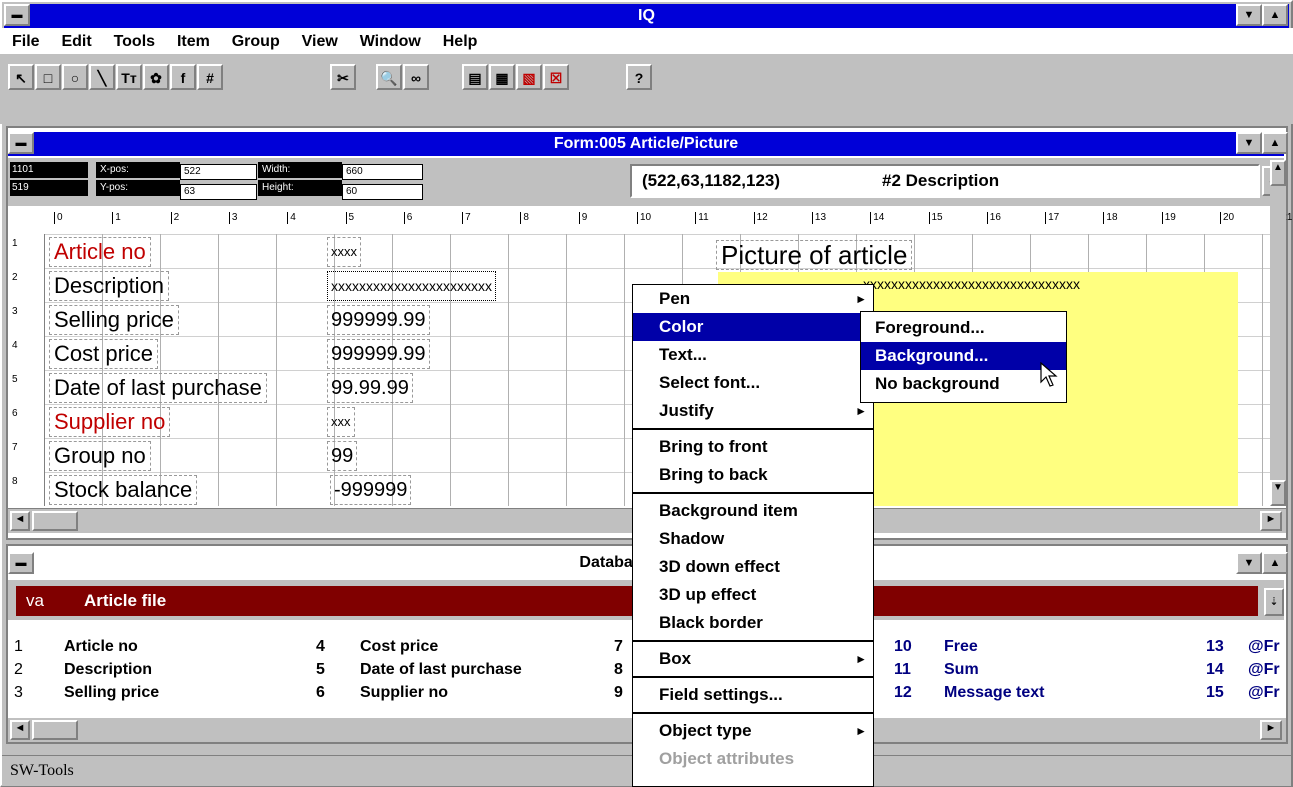  Describe the element at coordinates (218, 172) in the screenshot. I see `xpos-field: 522` at that location.